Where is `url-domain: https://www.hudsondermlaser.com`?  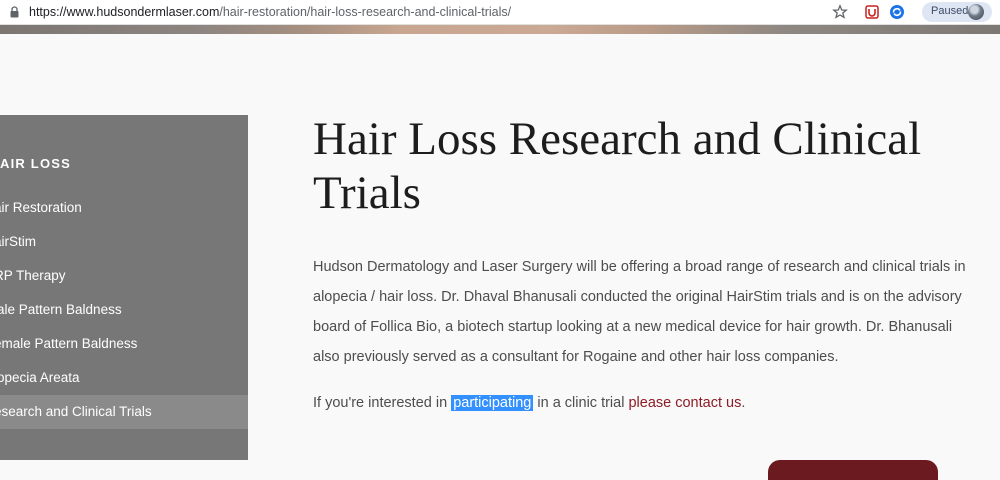 url-domain: https://www.hudsondermlaser.com is located at coordinates (124, 12).